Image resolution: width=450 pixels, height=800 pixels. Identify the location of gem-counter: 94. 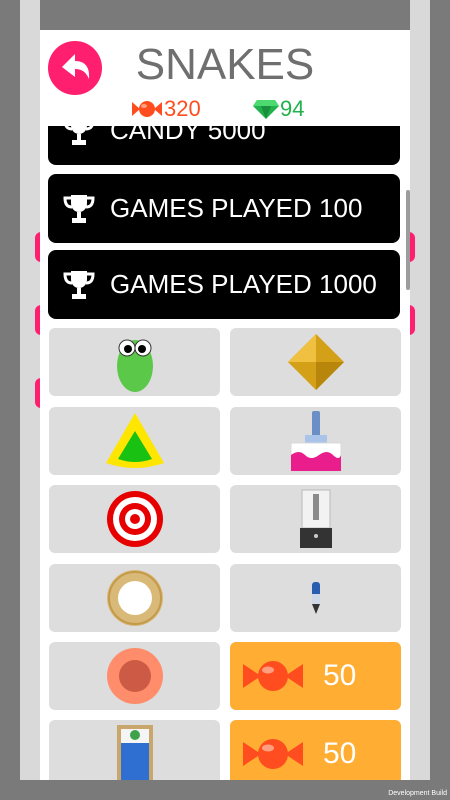
(278, 109).